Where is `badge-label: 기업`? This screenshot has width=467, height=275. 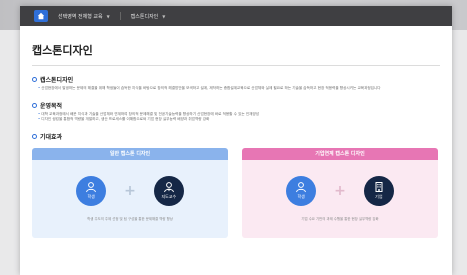 badge-label: 기업 is located at coordinates (379, 197).